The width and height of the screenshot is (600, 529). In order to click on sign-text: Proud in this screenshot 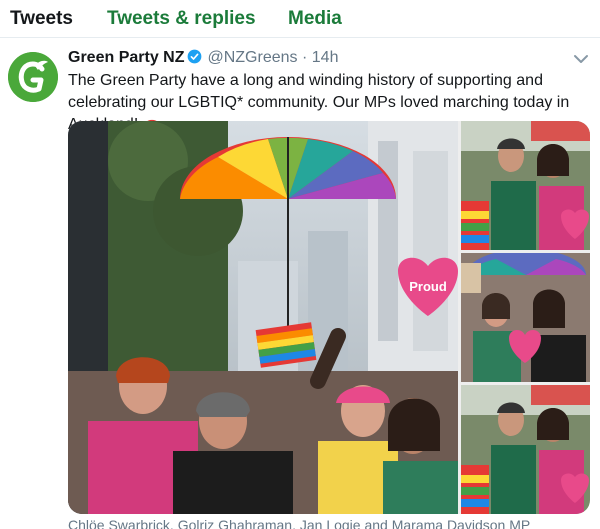, I will do `click(428, 286)`.